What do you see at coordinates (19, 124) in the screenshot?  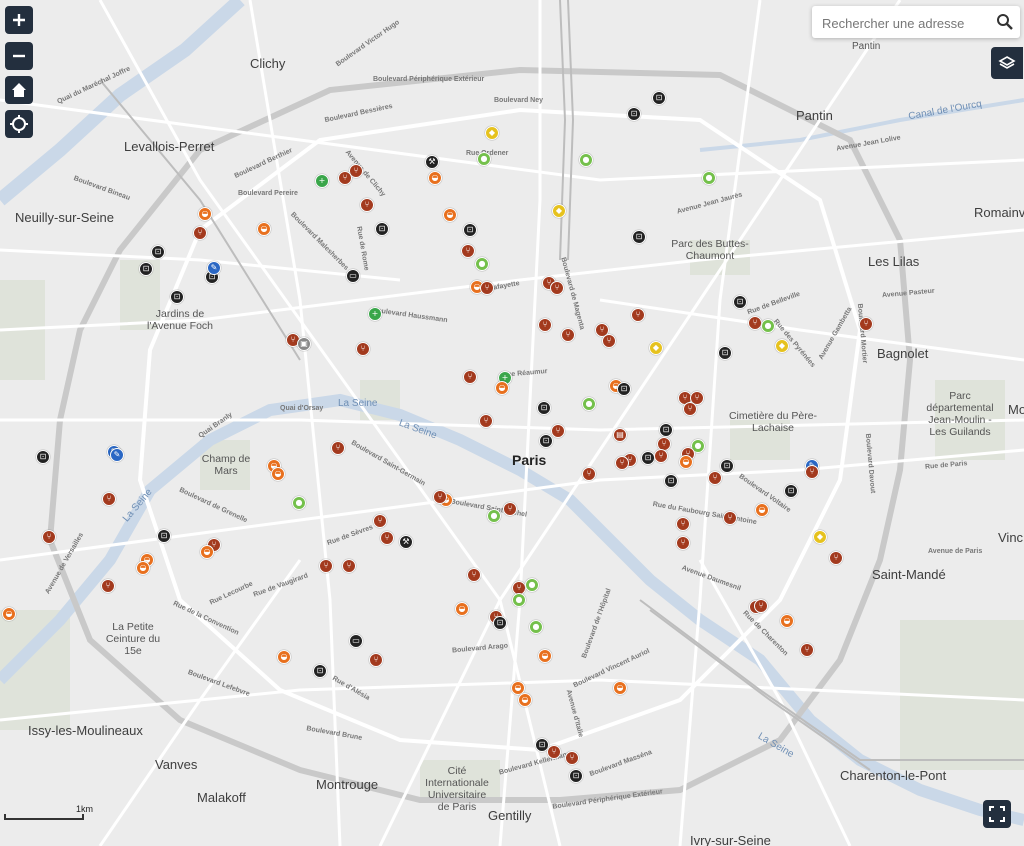 I see `locate-button` at bounding box center [19, 124].